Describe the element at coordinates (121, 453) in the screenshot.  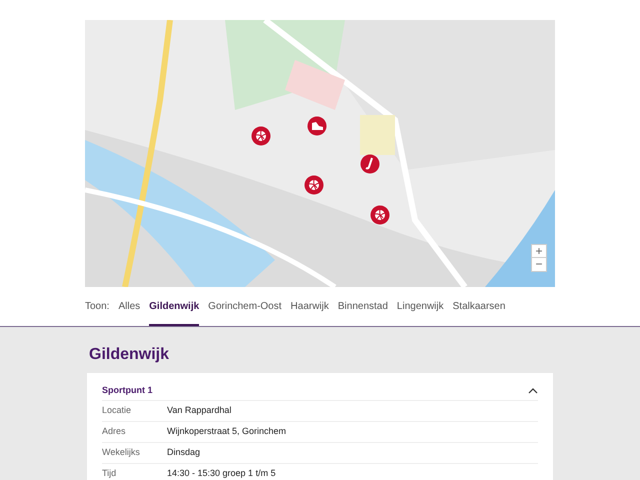
I see `row-label: Wekelijks` at that location.